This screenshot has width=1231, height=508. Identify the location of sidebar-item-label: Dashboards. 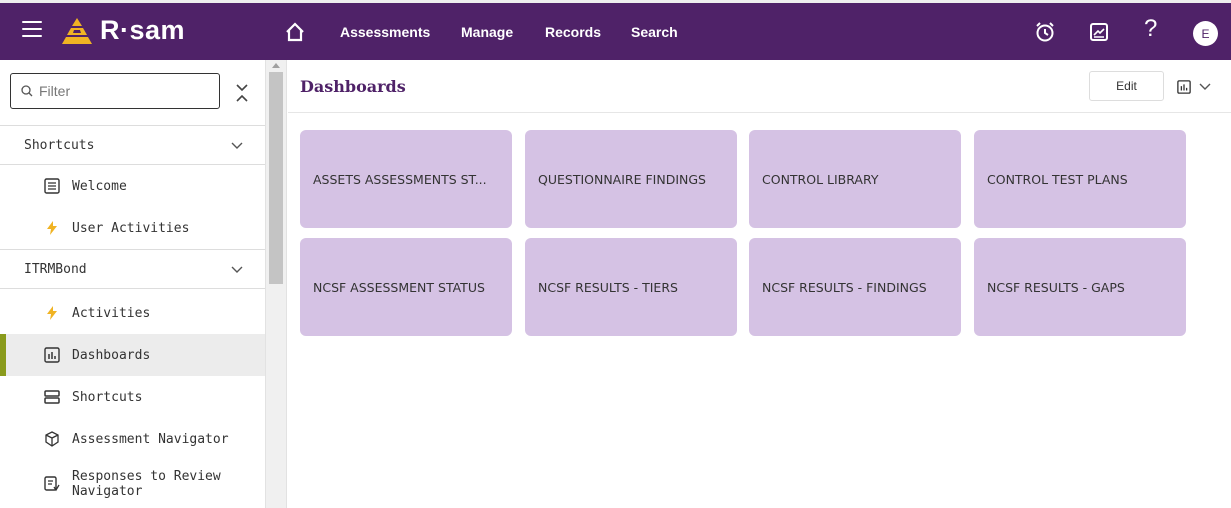
(111, 355).